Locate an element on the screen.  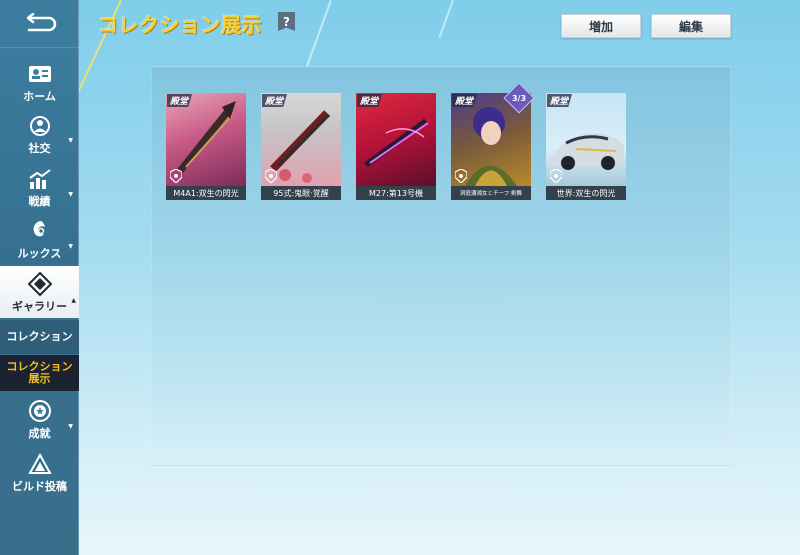
card-name: M4A1:双生の閃光 is located at coordinates (206, 193).